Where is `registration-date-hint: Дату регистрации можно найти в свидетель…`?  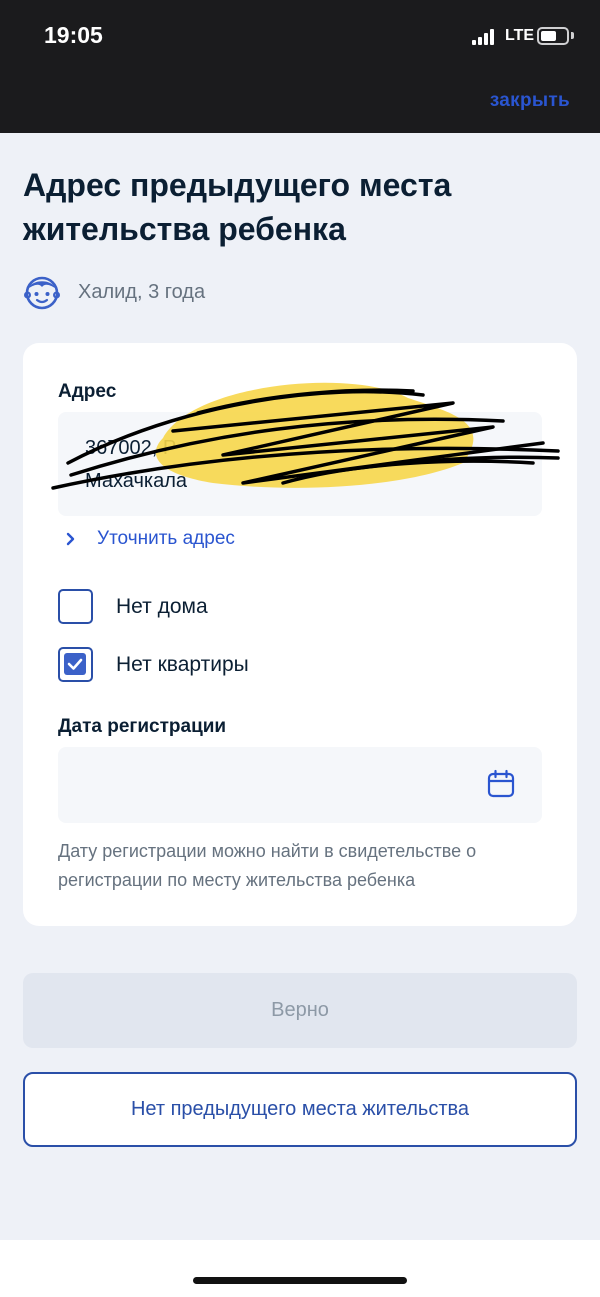
registration-date-hint: Дату регистрации можно найти в свидетель… is located at coordinates (267, 865).